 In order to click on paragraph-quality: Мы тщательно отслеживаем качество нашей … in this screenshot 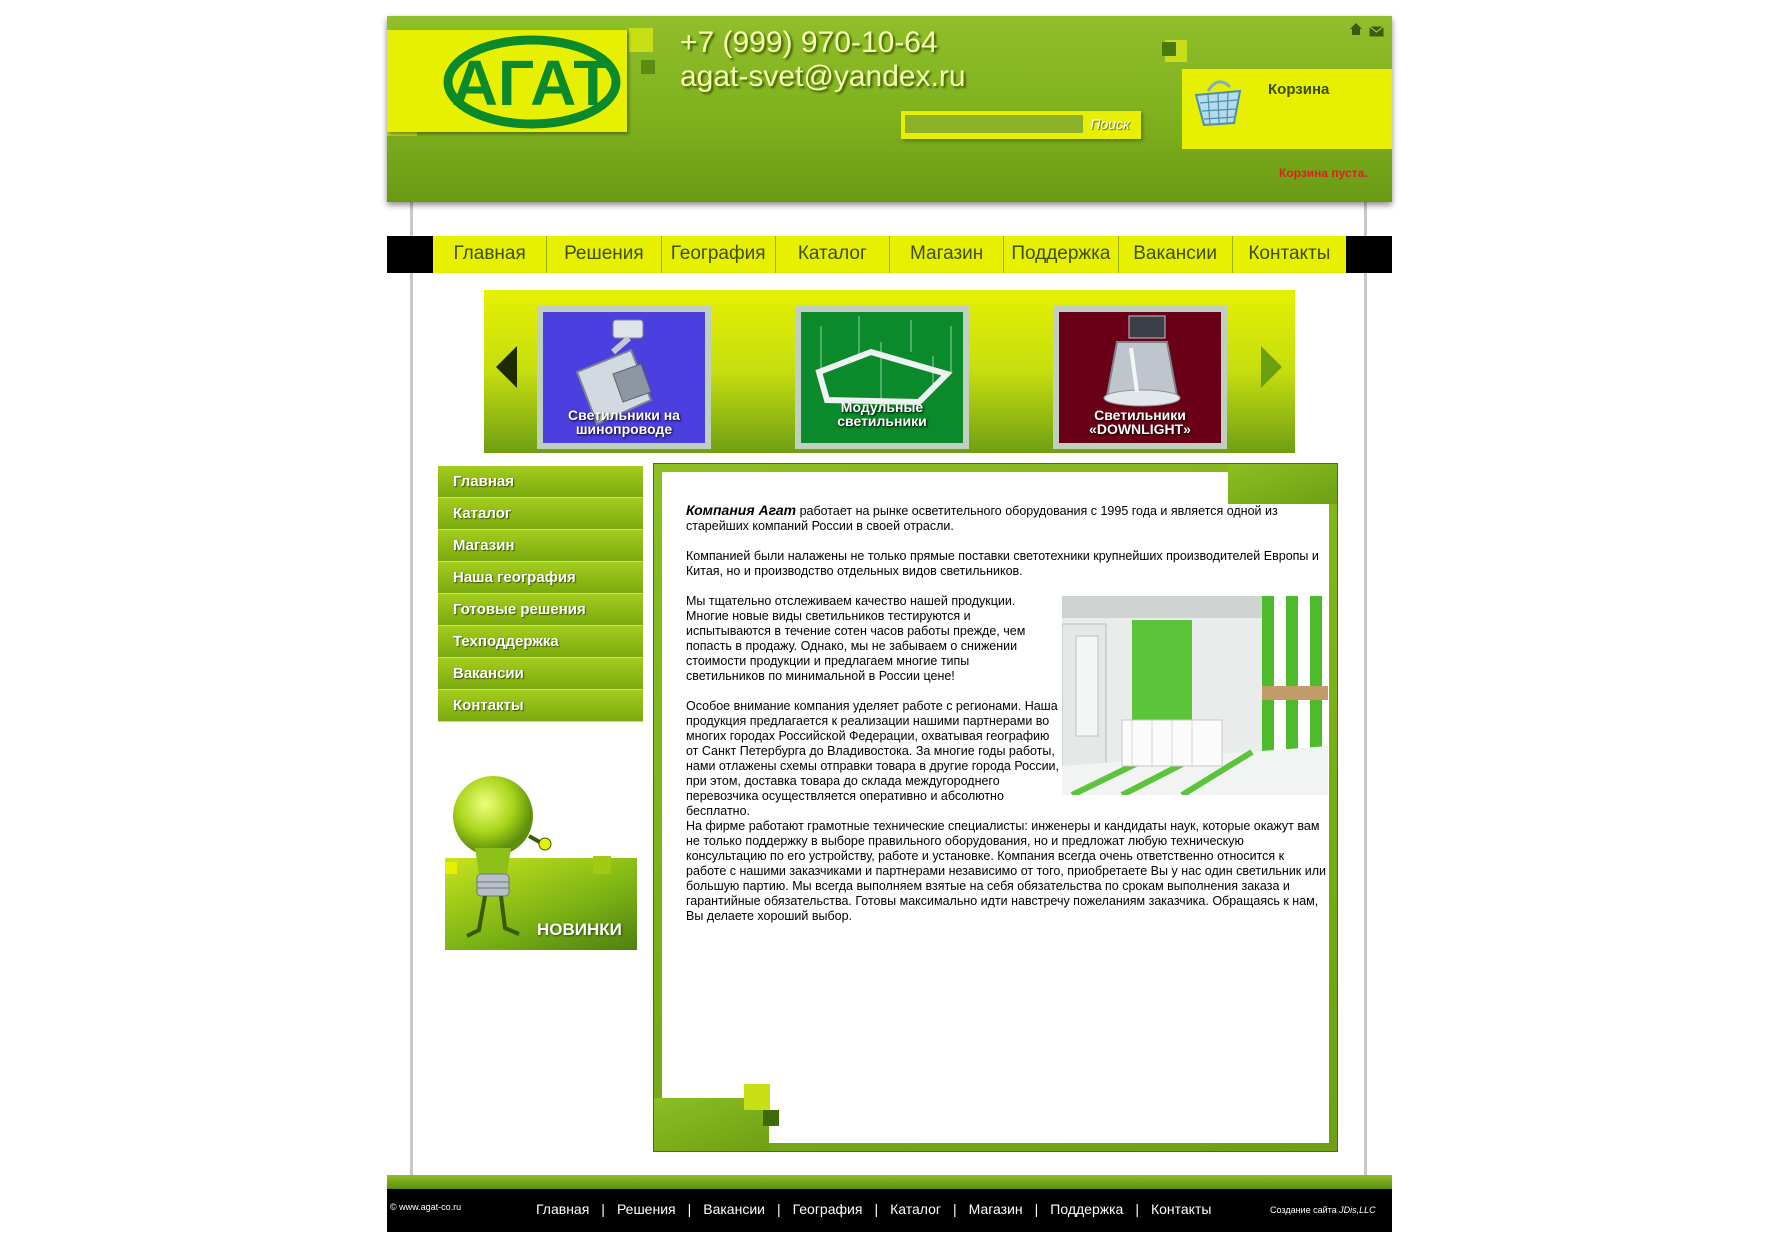, I will do `click(856, 638)`.